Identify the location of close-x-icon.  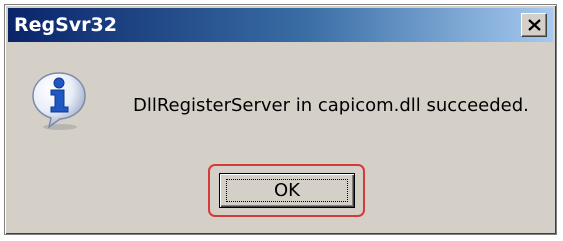
(534, 25).